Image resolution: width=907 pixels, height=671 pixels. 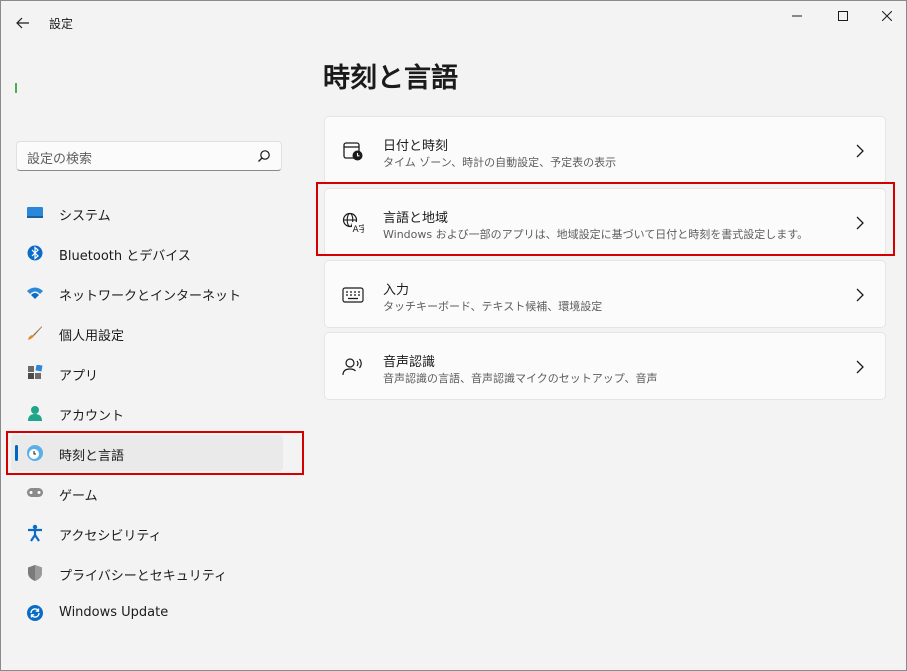 I want to click on sidebar-item-accessibility: アクセシビリティ, so click(x=147, y=533).